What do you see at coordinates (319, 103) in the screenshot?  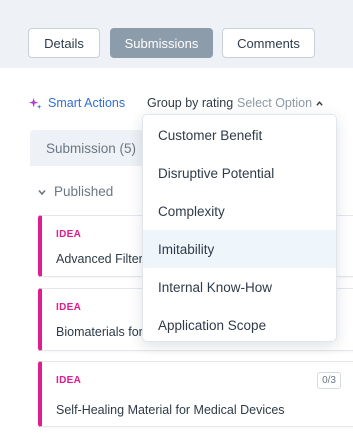 I see `chevron-up-icon` at bounding box center [319, 103].